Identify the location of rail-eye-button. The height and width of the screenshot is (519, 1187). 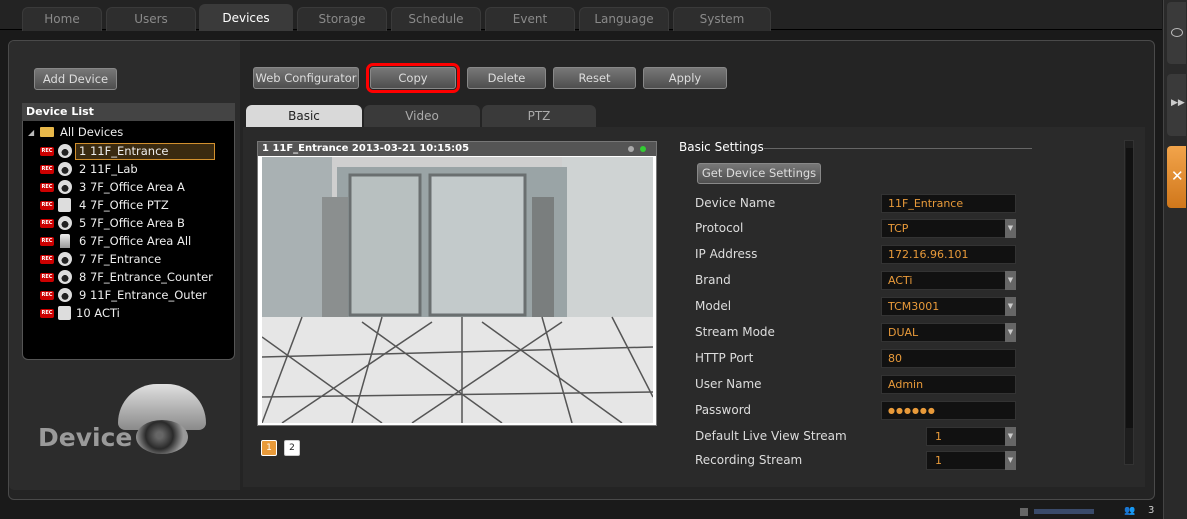
(1176, 33).